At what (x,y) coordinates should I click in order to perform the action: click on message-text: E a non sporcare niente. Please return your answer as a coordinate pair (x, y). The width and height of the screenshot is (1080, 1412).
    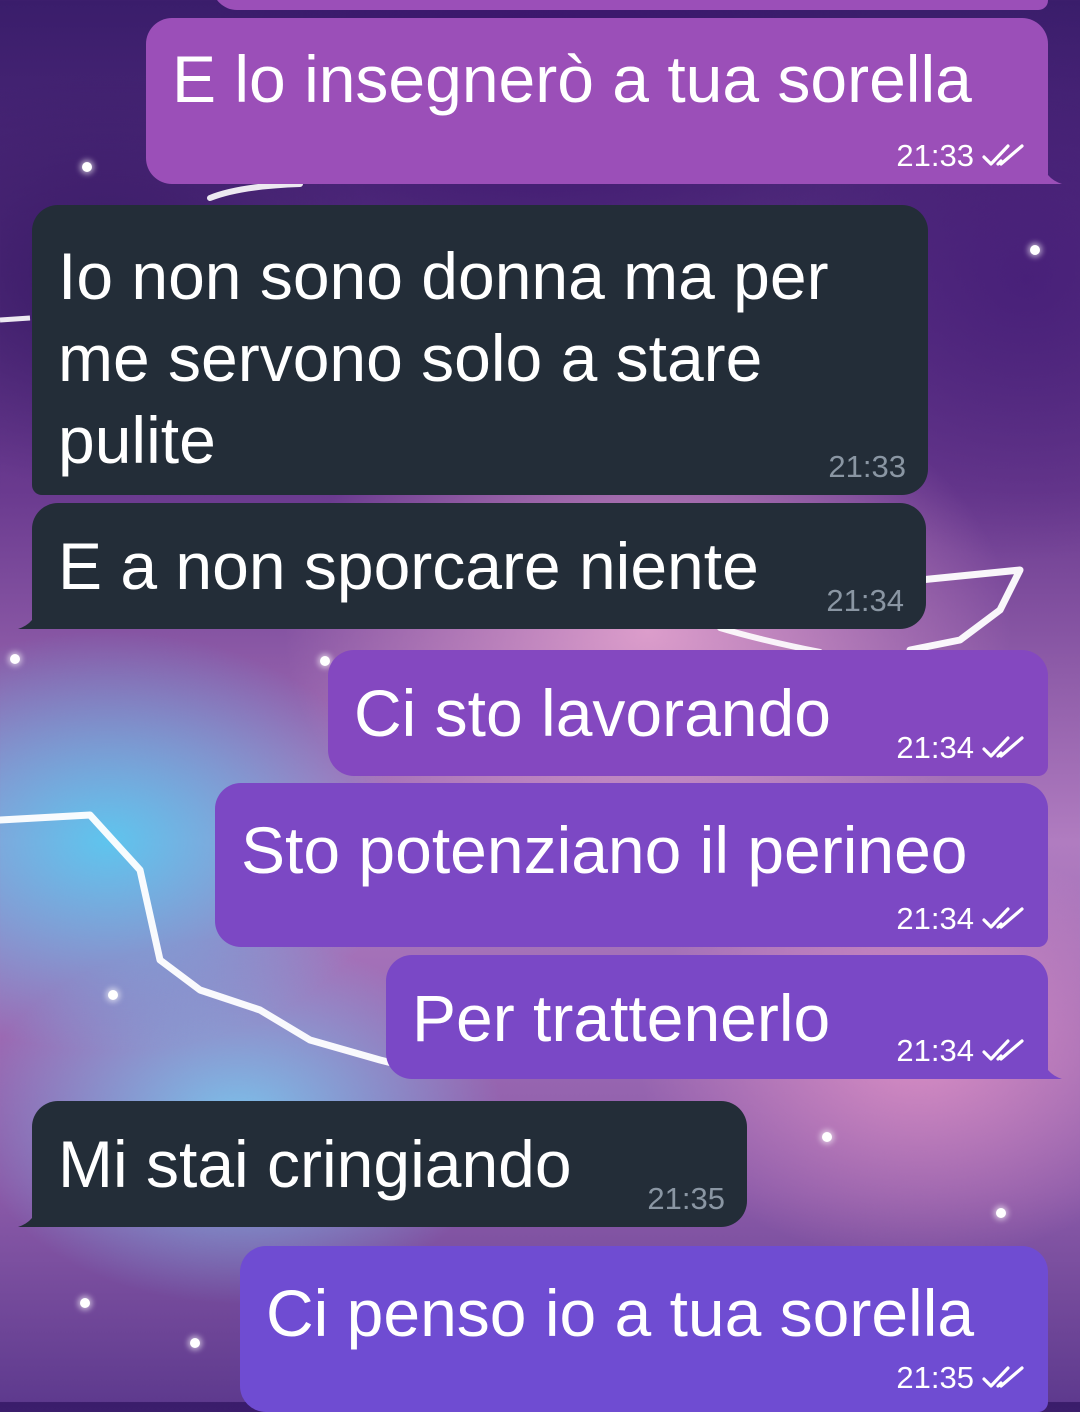
    Looking at the image, I should click on (408, 566).